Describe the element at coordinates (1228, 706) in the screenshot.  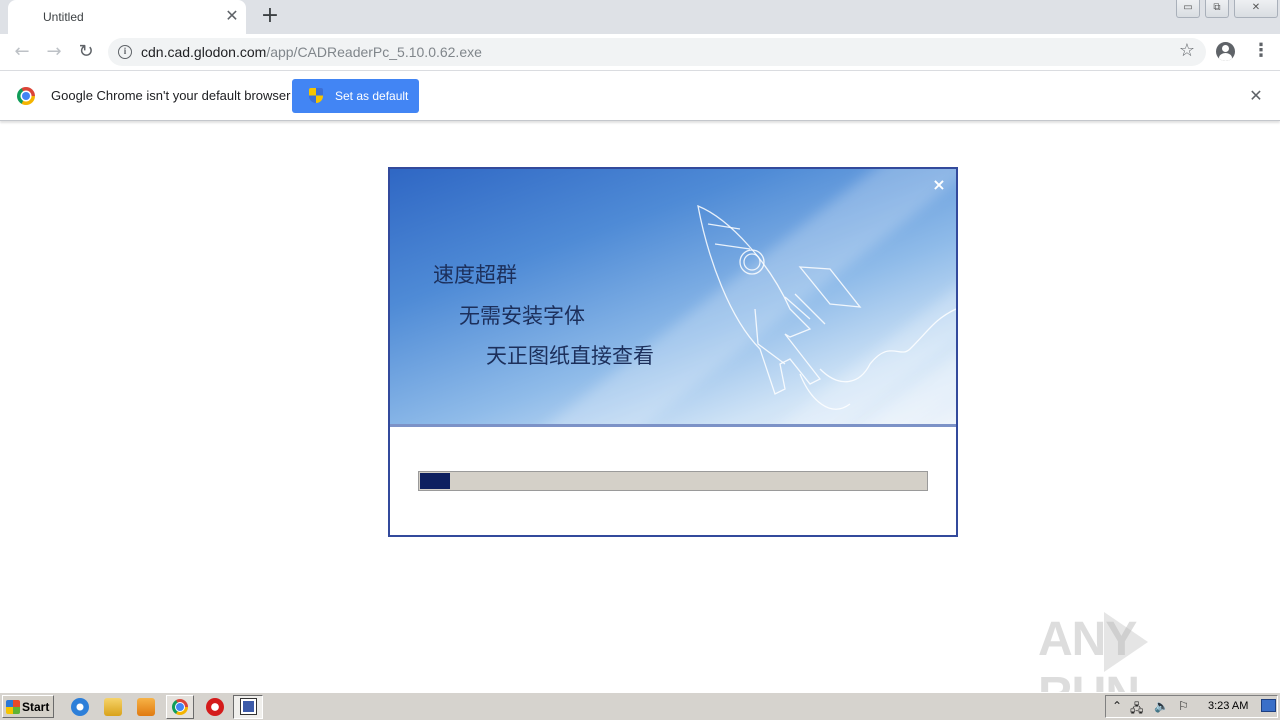
I see `taskbar-clock: 3:23 AM` at that location.